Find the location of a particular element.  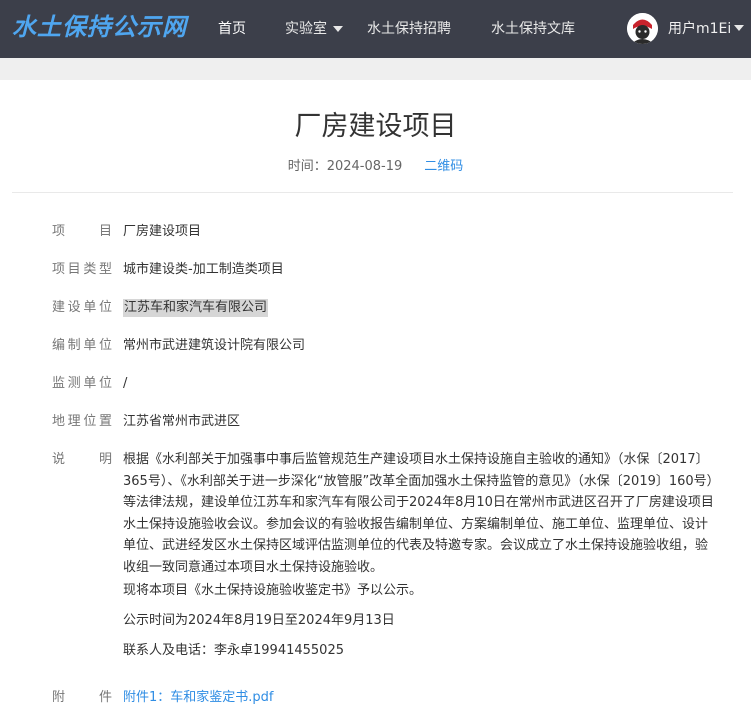

field-value-compiler: 常州市武进建筑设计院有限公司 is located at coordinates (214, 345).